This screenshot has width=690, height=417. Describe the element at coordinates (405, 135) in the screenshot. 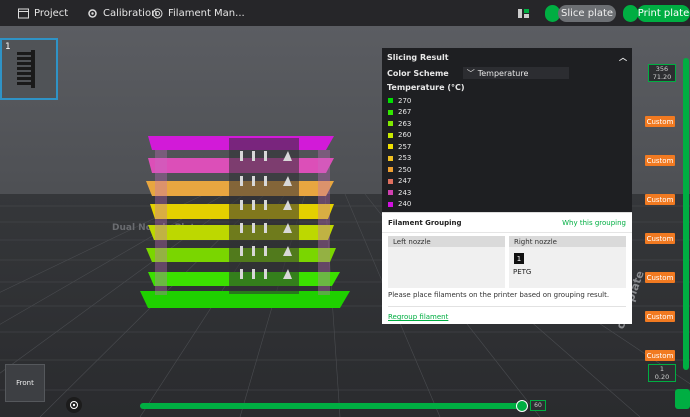

I see `legend-label: 260` at that location.